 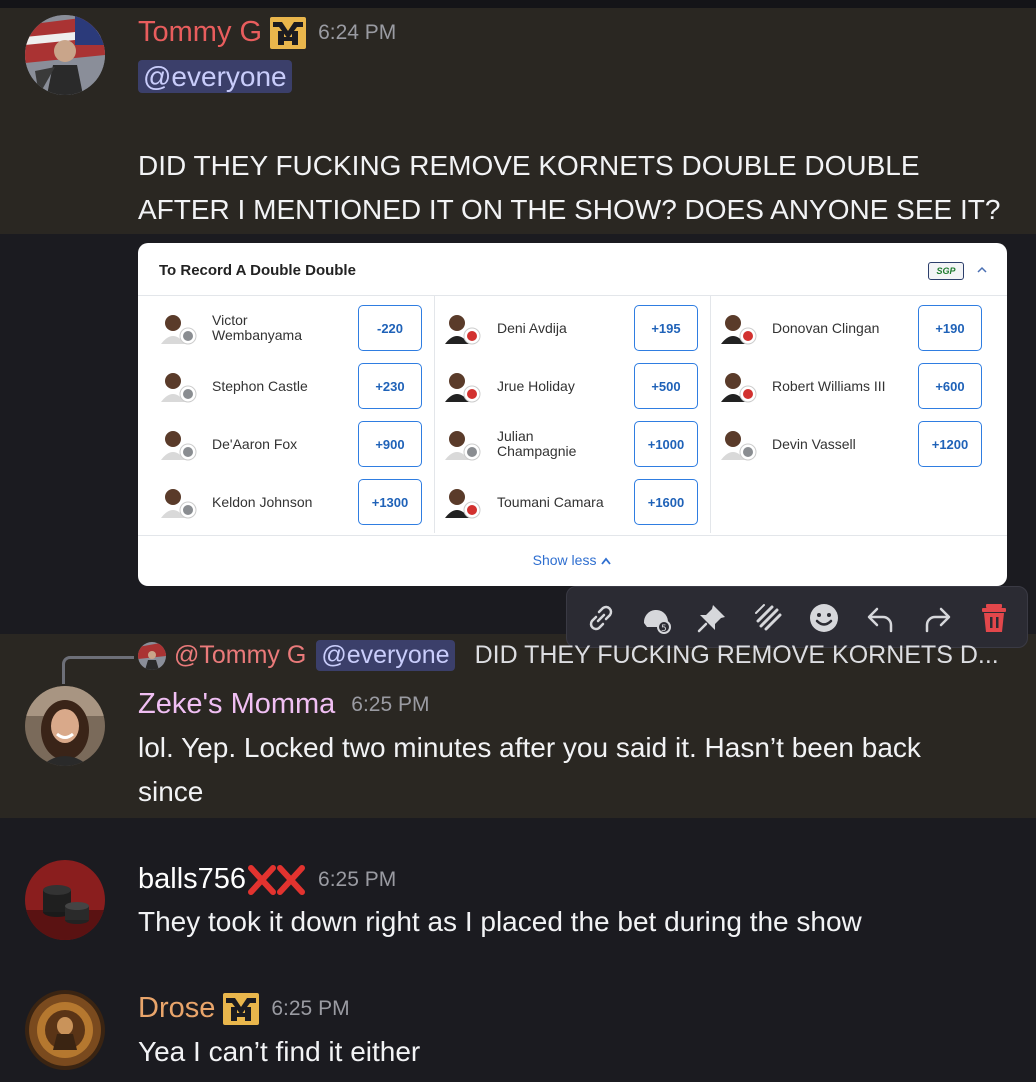 I want to click on show-less-link: Show less, so click(x=572, y=560).